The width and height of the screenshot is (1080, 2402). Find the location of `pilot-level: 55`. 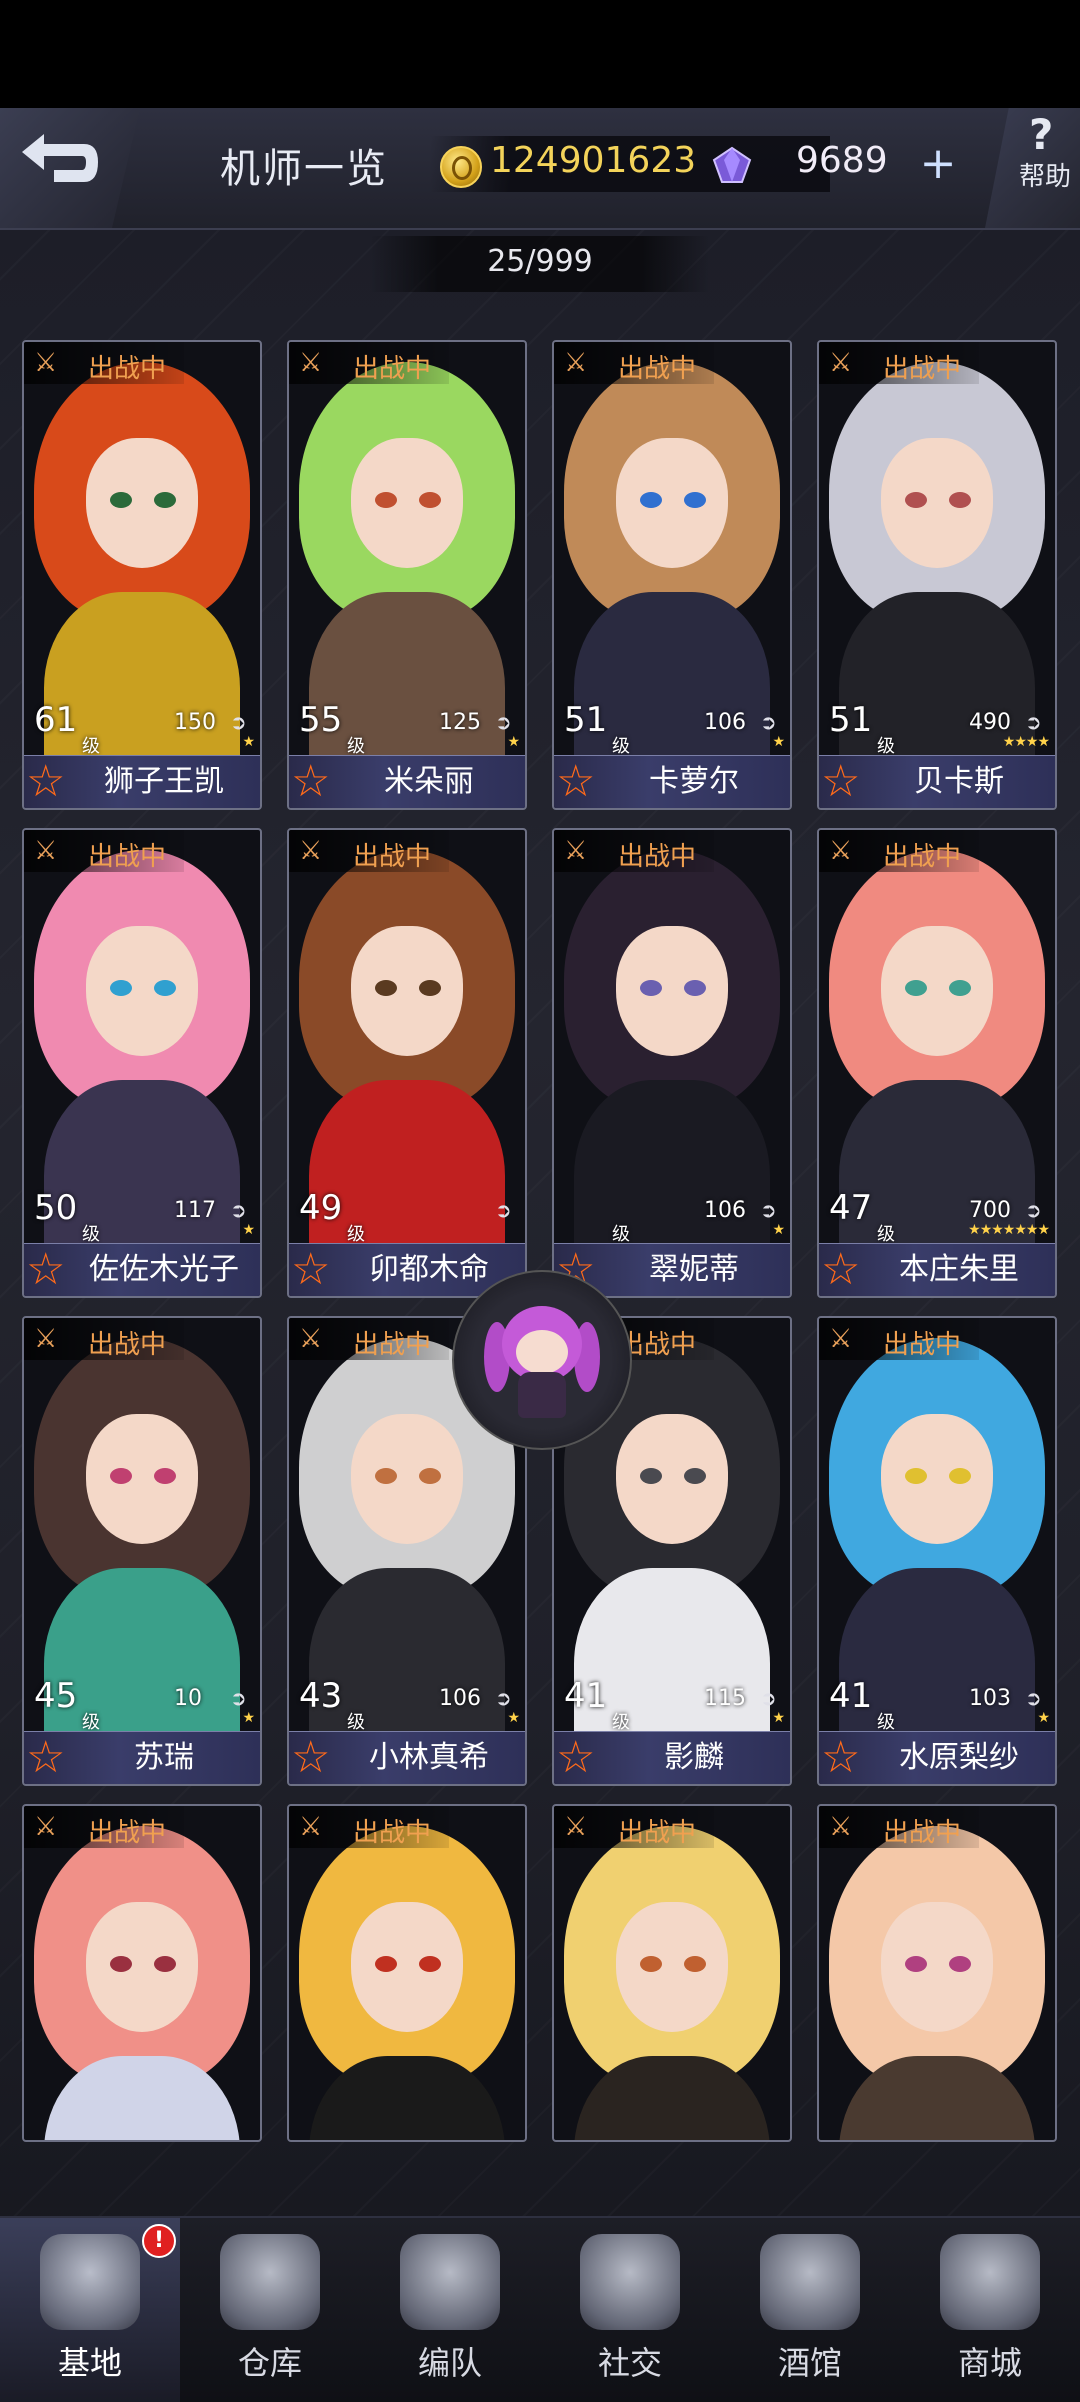

pilot-level: 55 is located at coordinates (321, 720).